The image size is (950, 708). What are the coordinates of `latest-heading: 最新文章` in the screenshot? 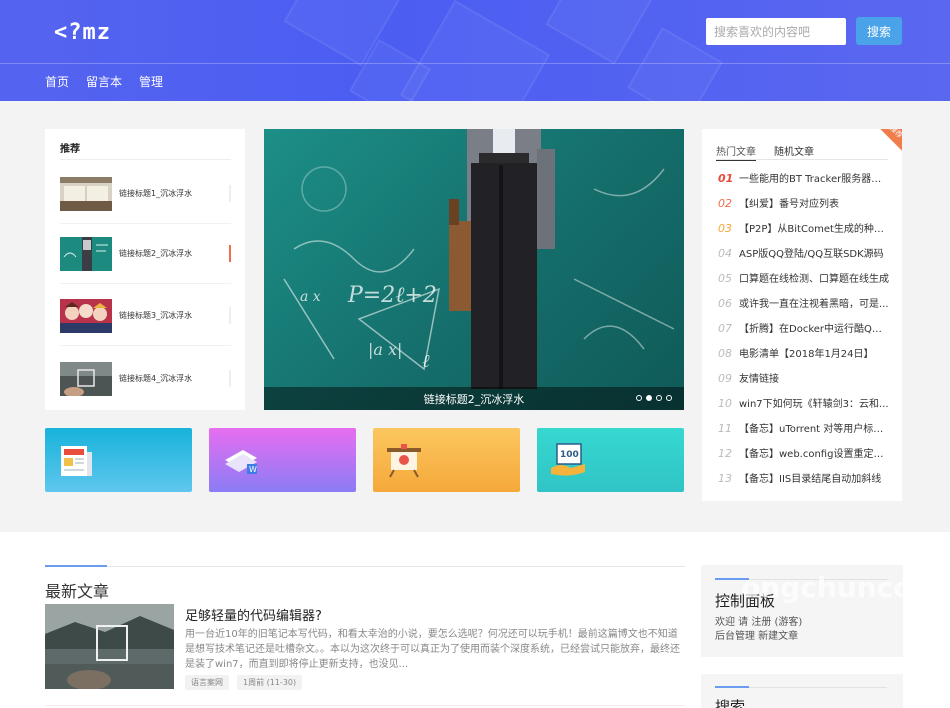 It's located at (77, 591).